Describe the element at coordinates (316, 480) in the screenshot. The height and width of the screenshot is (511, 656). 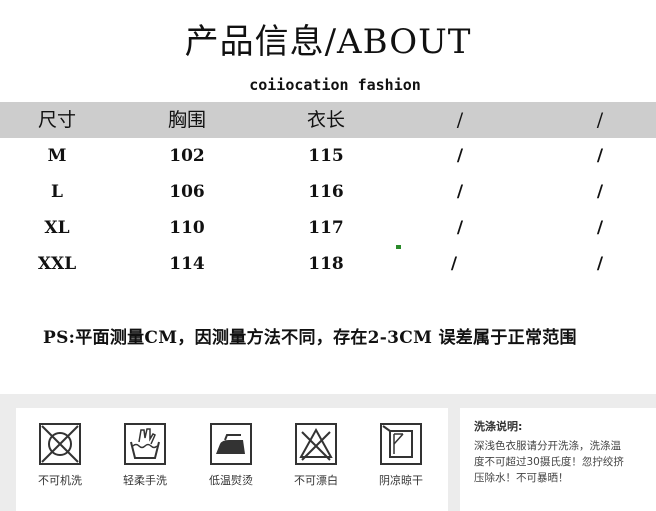
I see `care-label: 不可漂白` at that location.